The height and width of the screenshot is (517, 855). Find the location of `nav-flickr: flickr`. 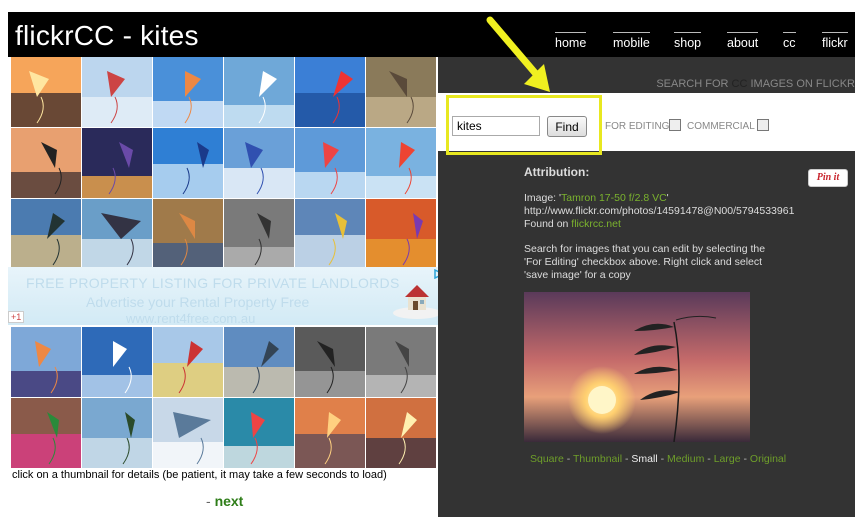

nav-flickr: flickr is located at coordinates (835, 41).